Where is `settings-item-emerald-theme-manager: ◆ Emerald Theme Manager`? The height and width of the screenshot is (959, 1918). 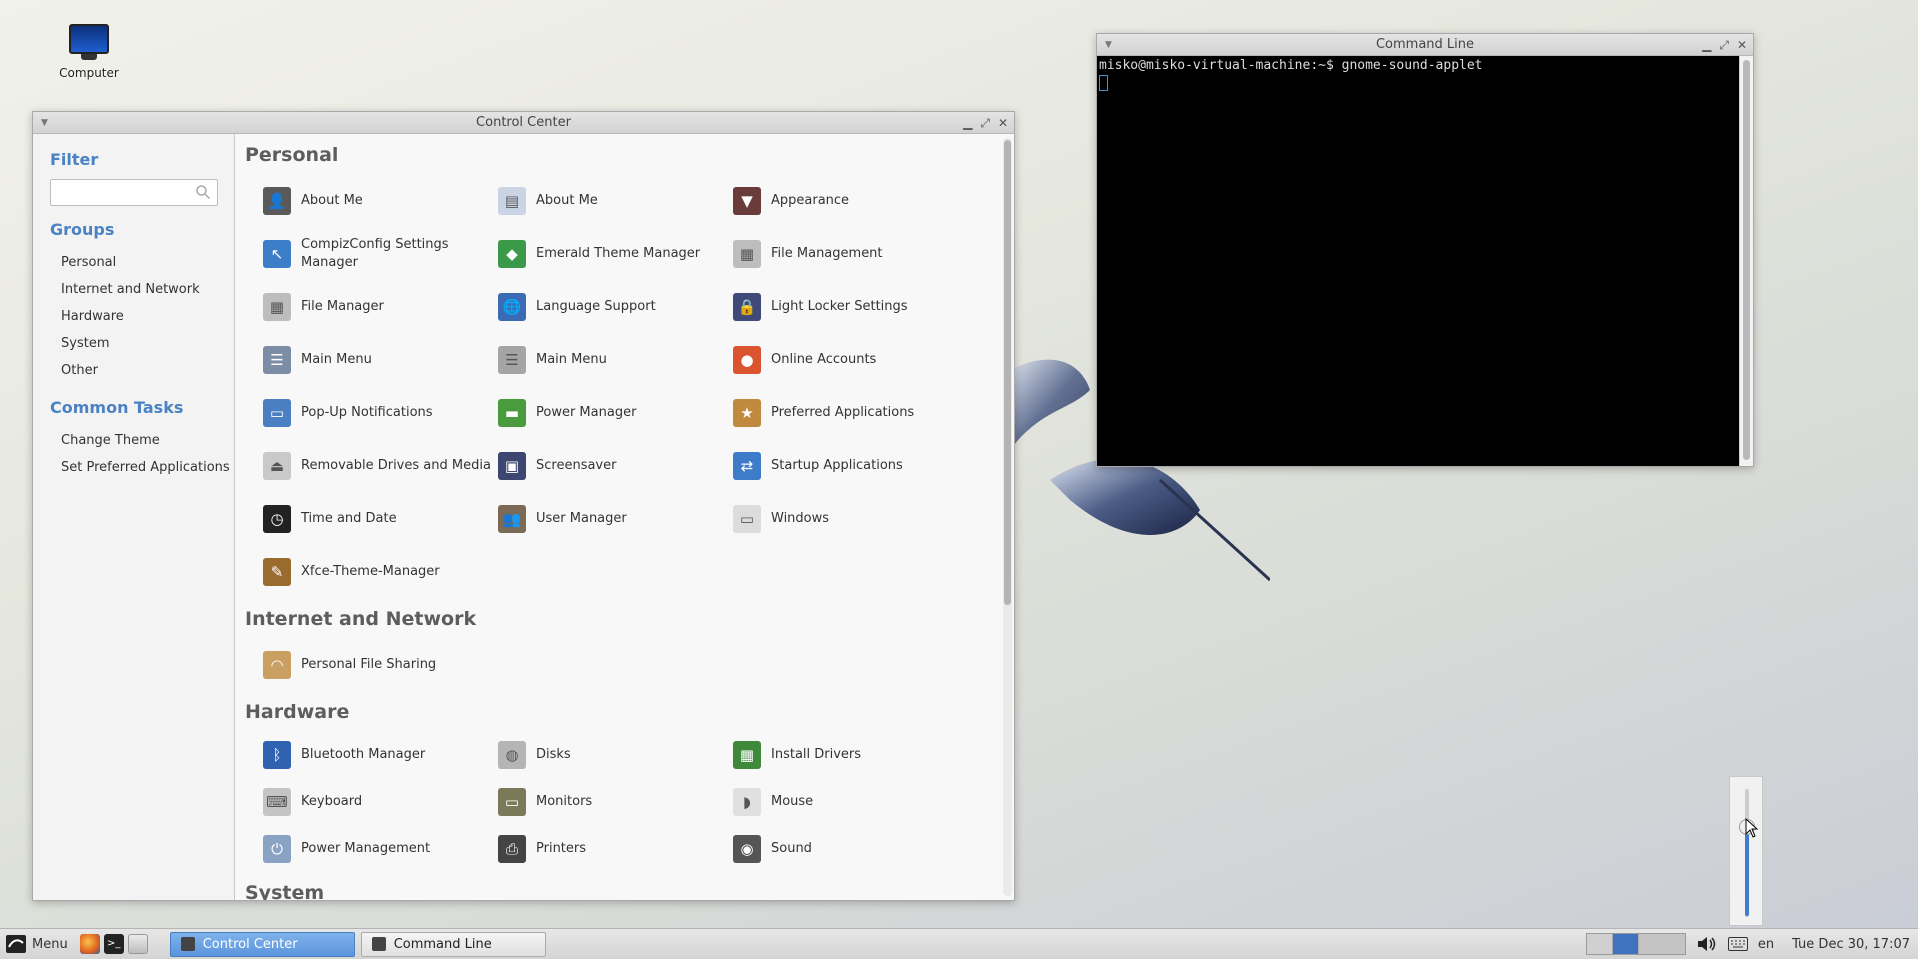
settings-item-emerald-theme-manager: ◆ Emerald Theme Manager is located at coordinates (615, 253).